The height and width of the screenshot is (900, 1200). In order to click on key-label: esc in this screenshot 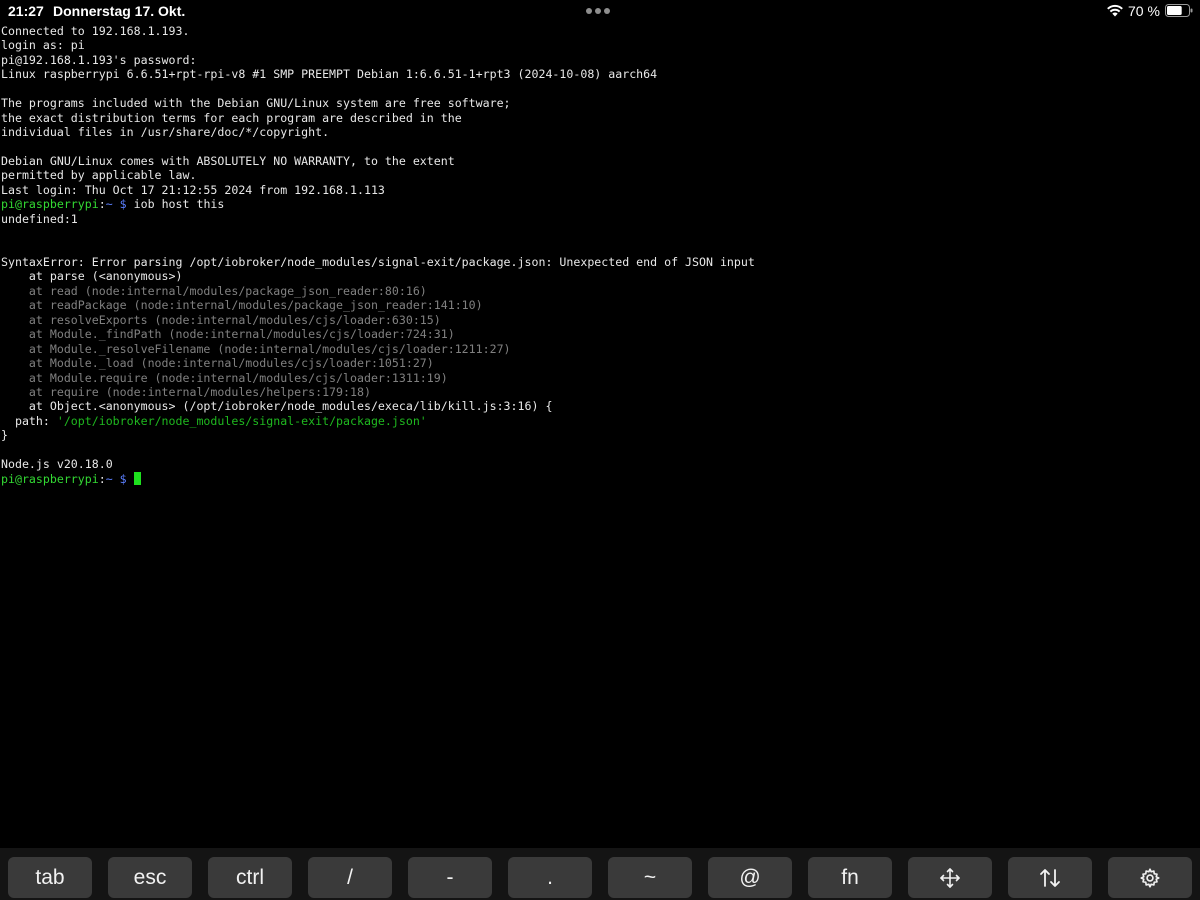, I will do `click(150, 877)`.